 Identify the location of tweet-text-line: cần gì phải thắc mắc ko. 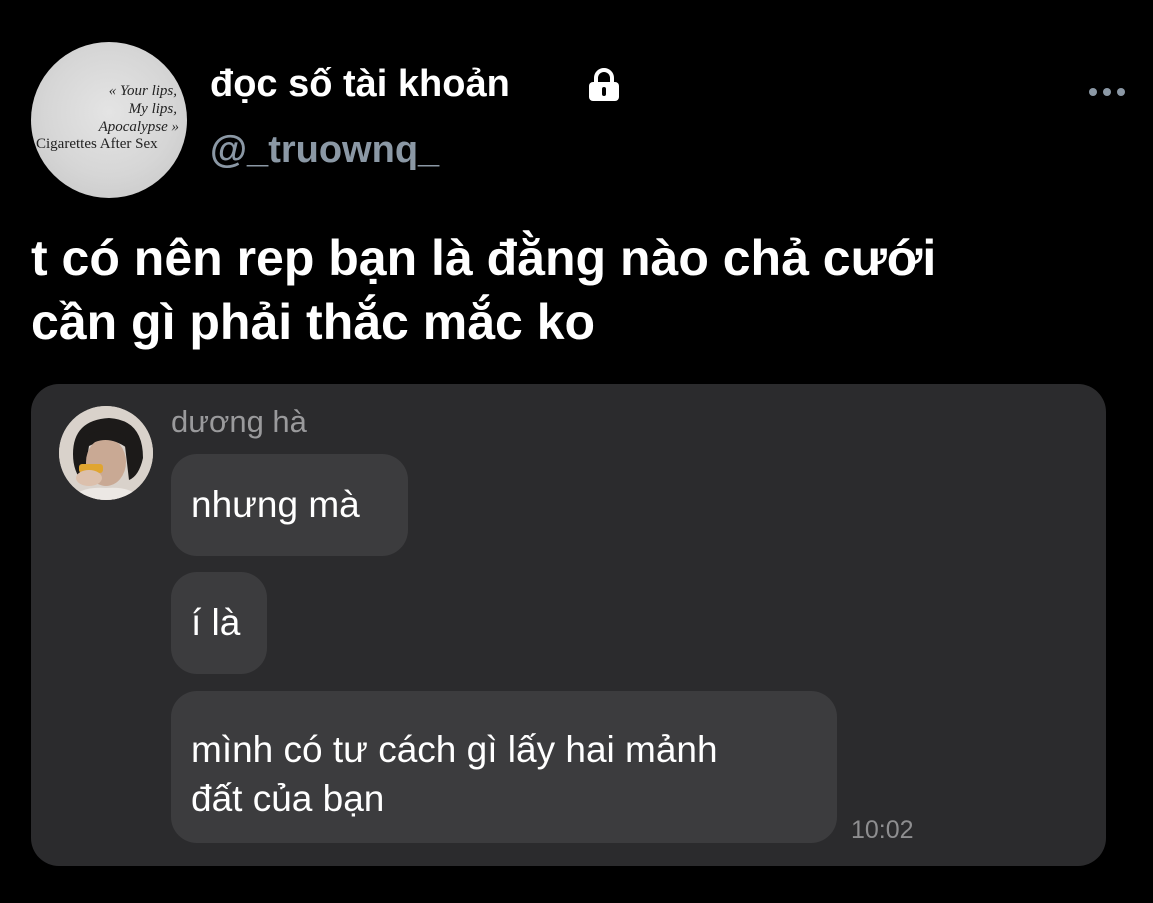
(313, 322).